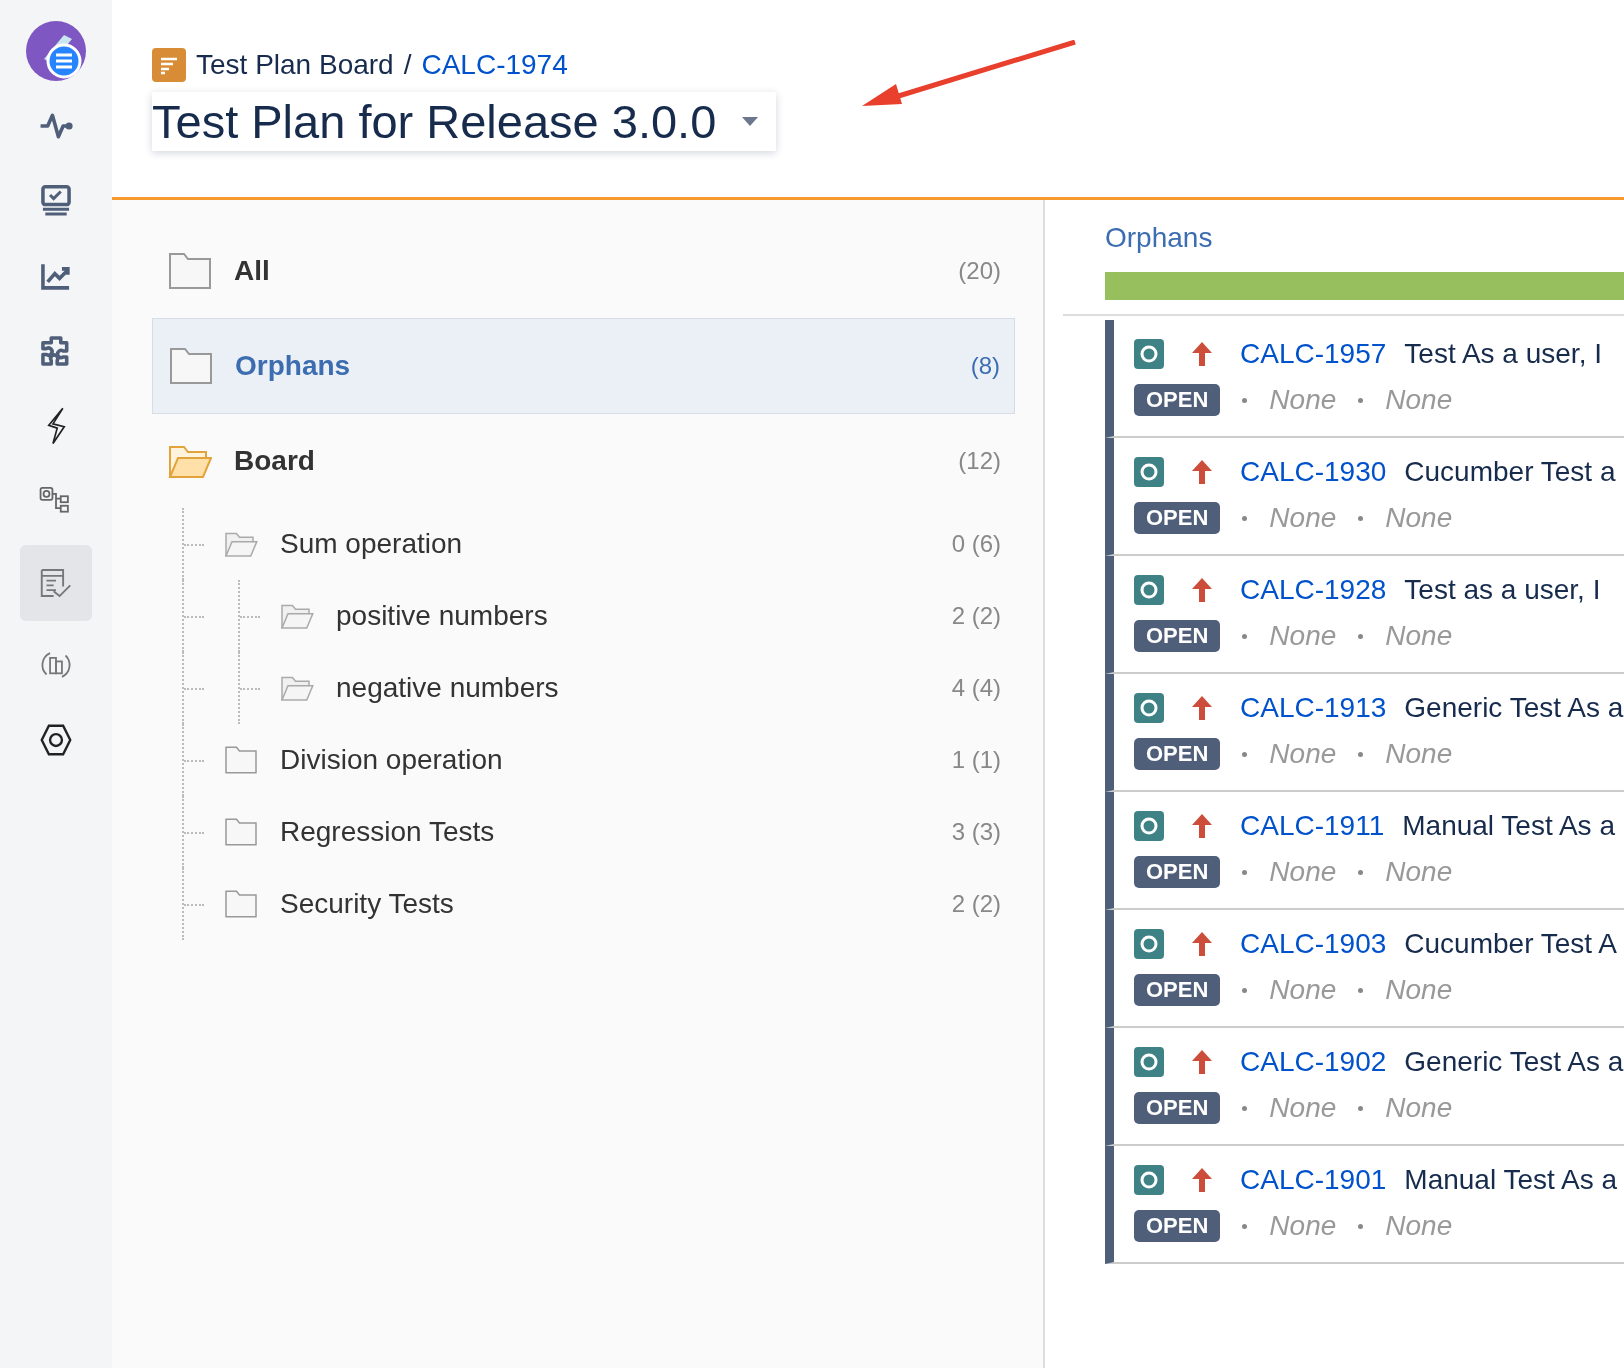 The height and width of the screenshot is (1368, 1624). What do you see at coordinates (293, 366) in the screenshot?
I see `folder-label: Orphans` at bounding box center [293, 366].